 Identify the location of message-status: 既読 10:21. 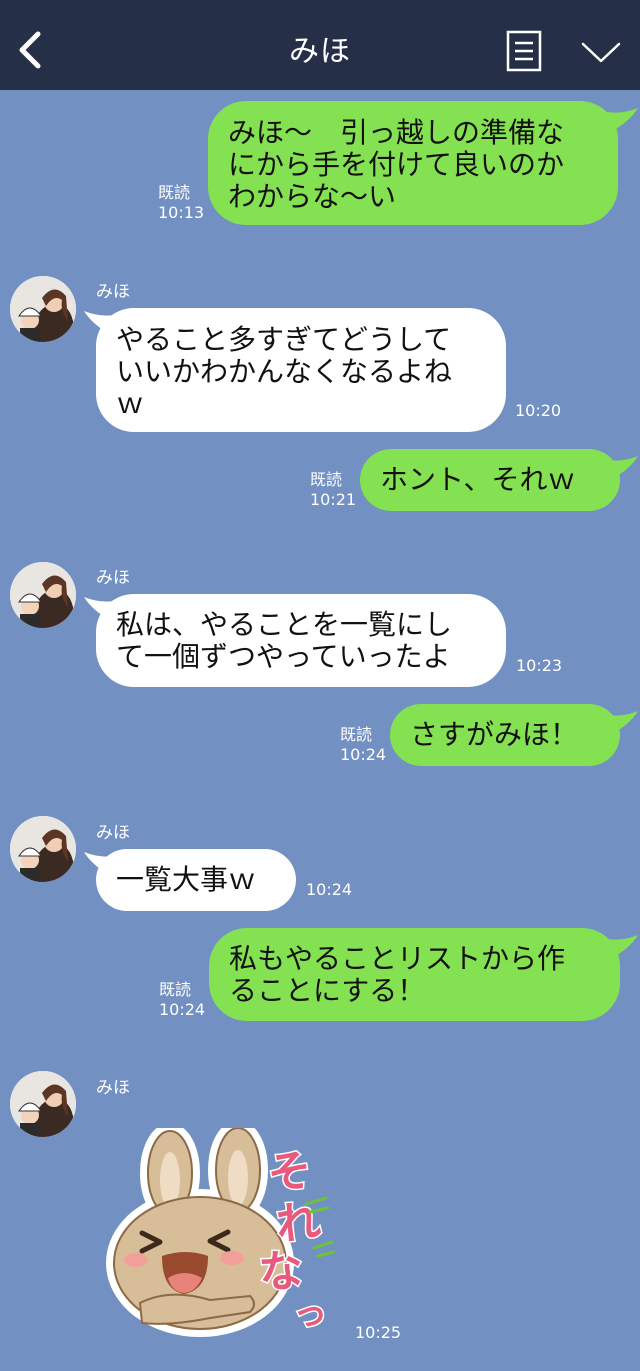
(333, 490).